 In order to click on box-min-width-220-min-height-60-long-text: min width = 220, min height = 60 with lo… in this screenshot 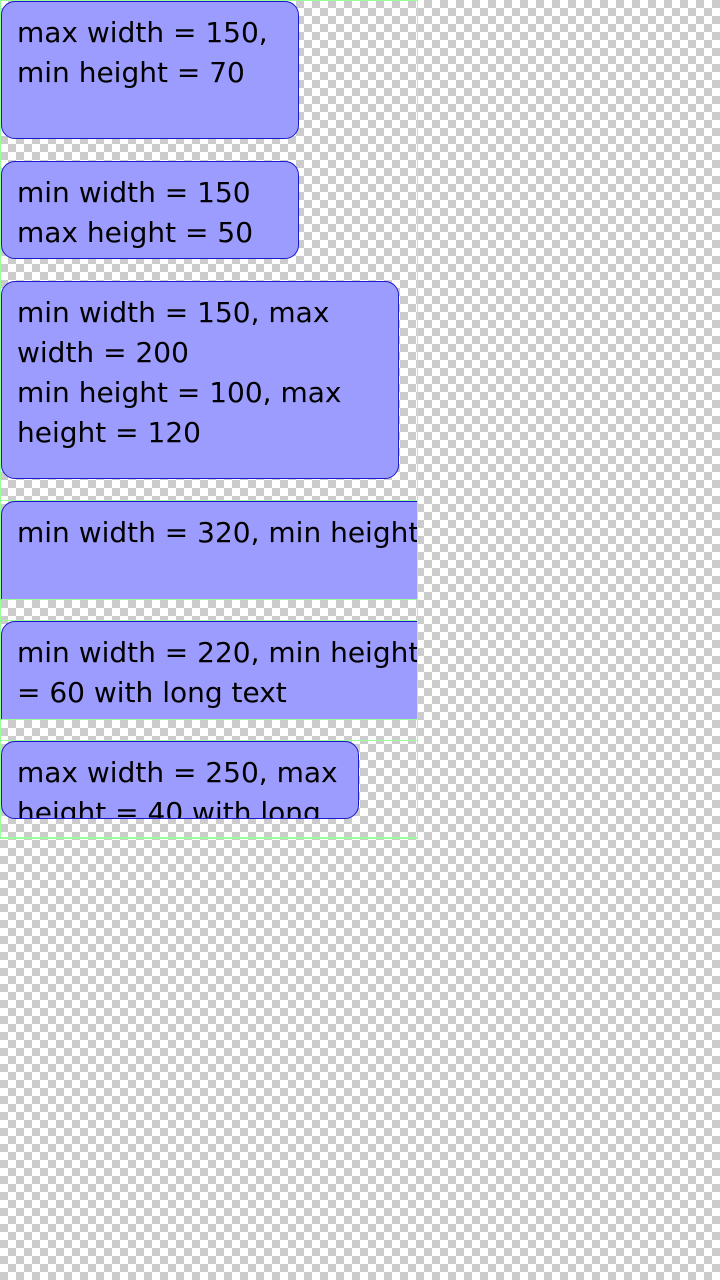, I will do `click(209, 670)`.